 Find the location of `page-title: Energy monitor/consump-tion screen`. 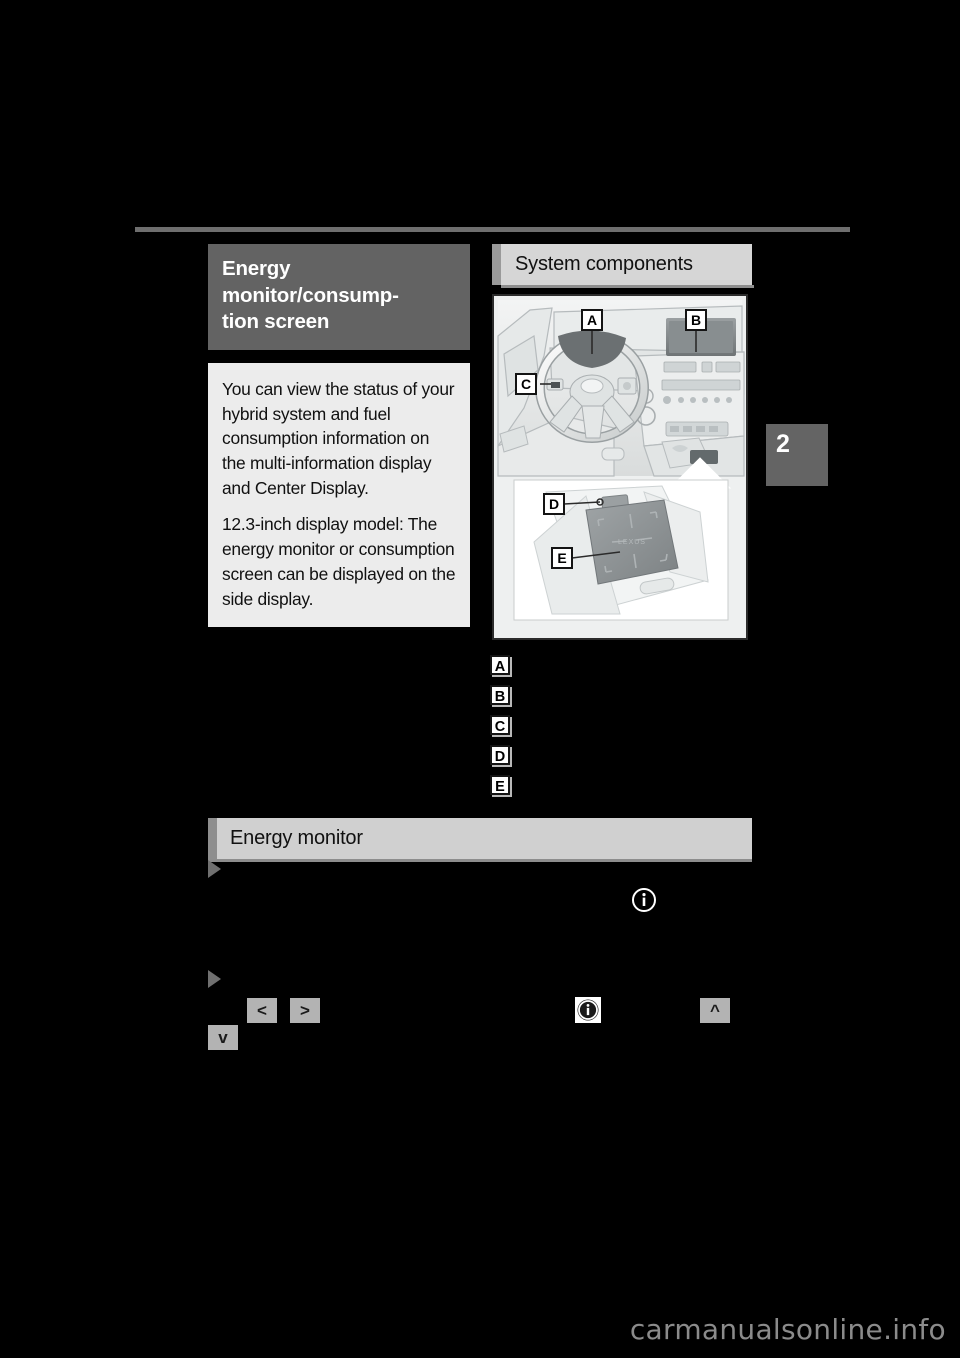

page-title: Energy monitor/consump-tion screen is located at coordinates (339, 297).